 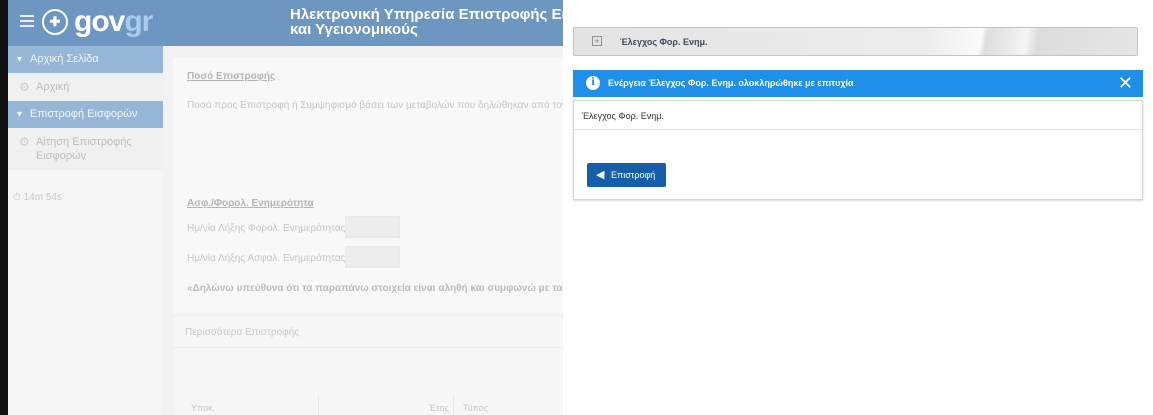 What do you see at coordinates (4, 207) in the screenshot?
I see `window-edge` at bounding box center [4, 207].